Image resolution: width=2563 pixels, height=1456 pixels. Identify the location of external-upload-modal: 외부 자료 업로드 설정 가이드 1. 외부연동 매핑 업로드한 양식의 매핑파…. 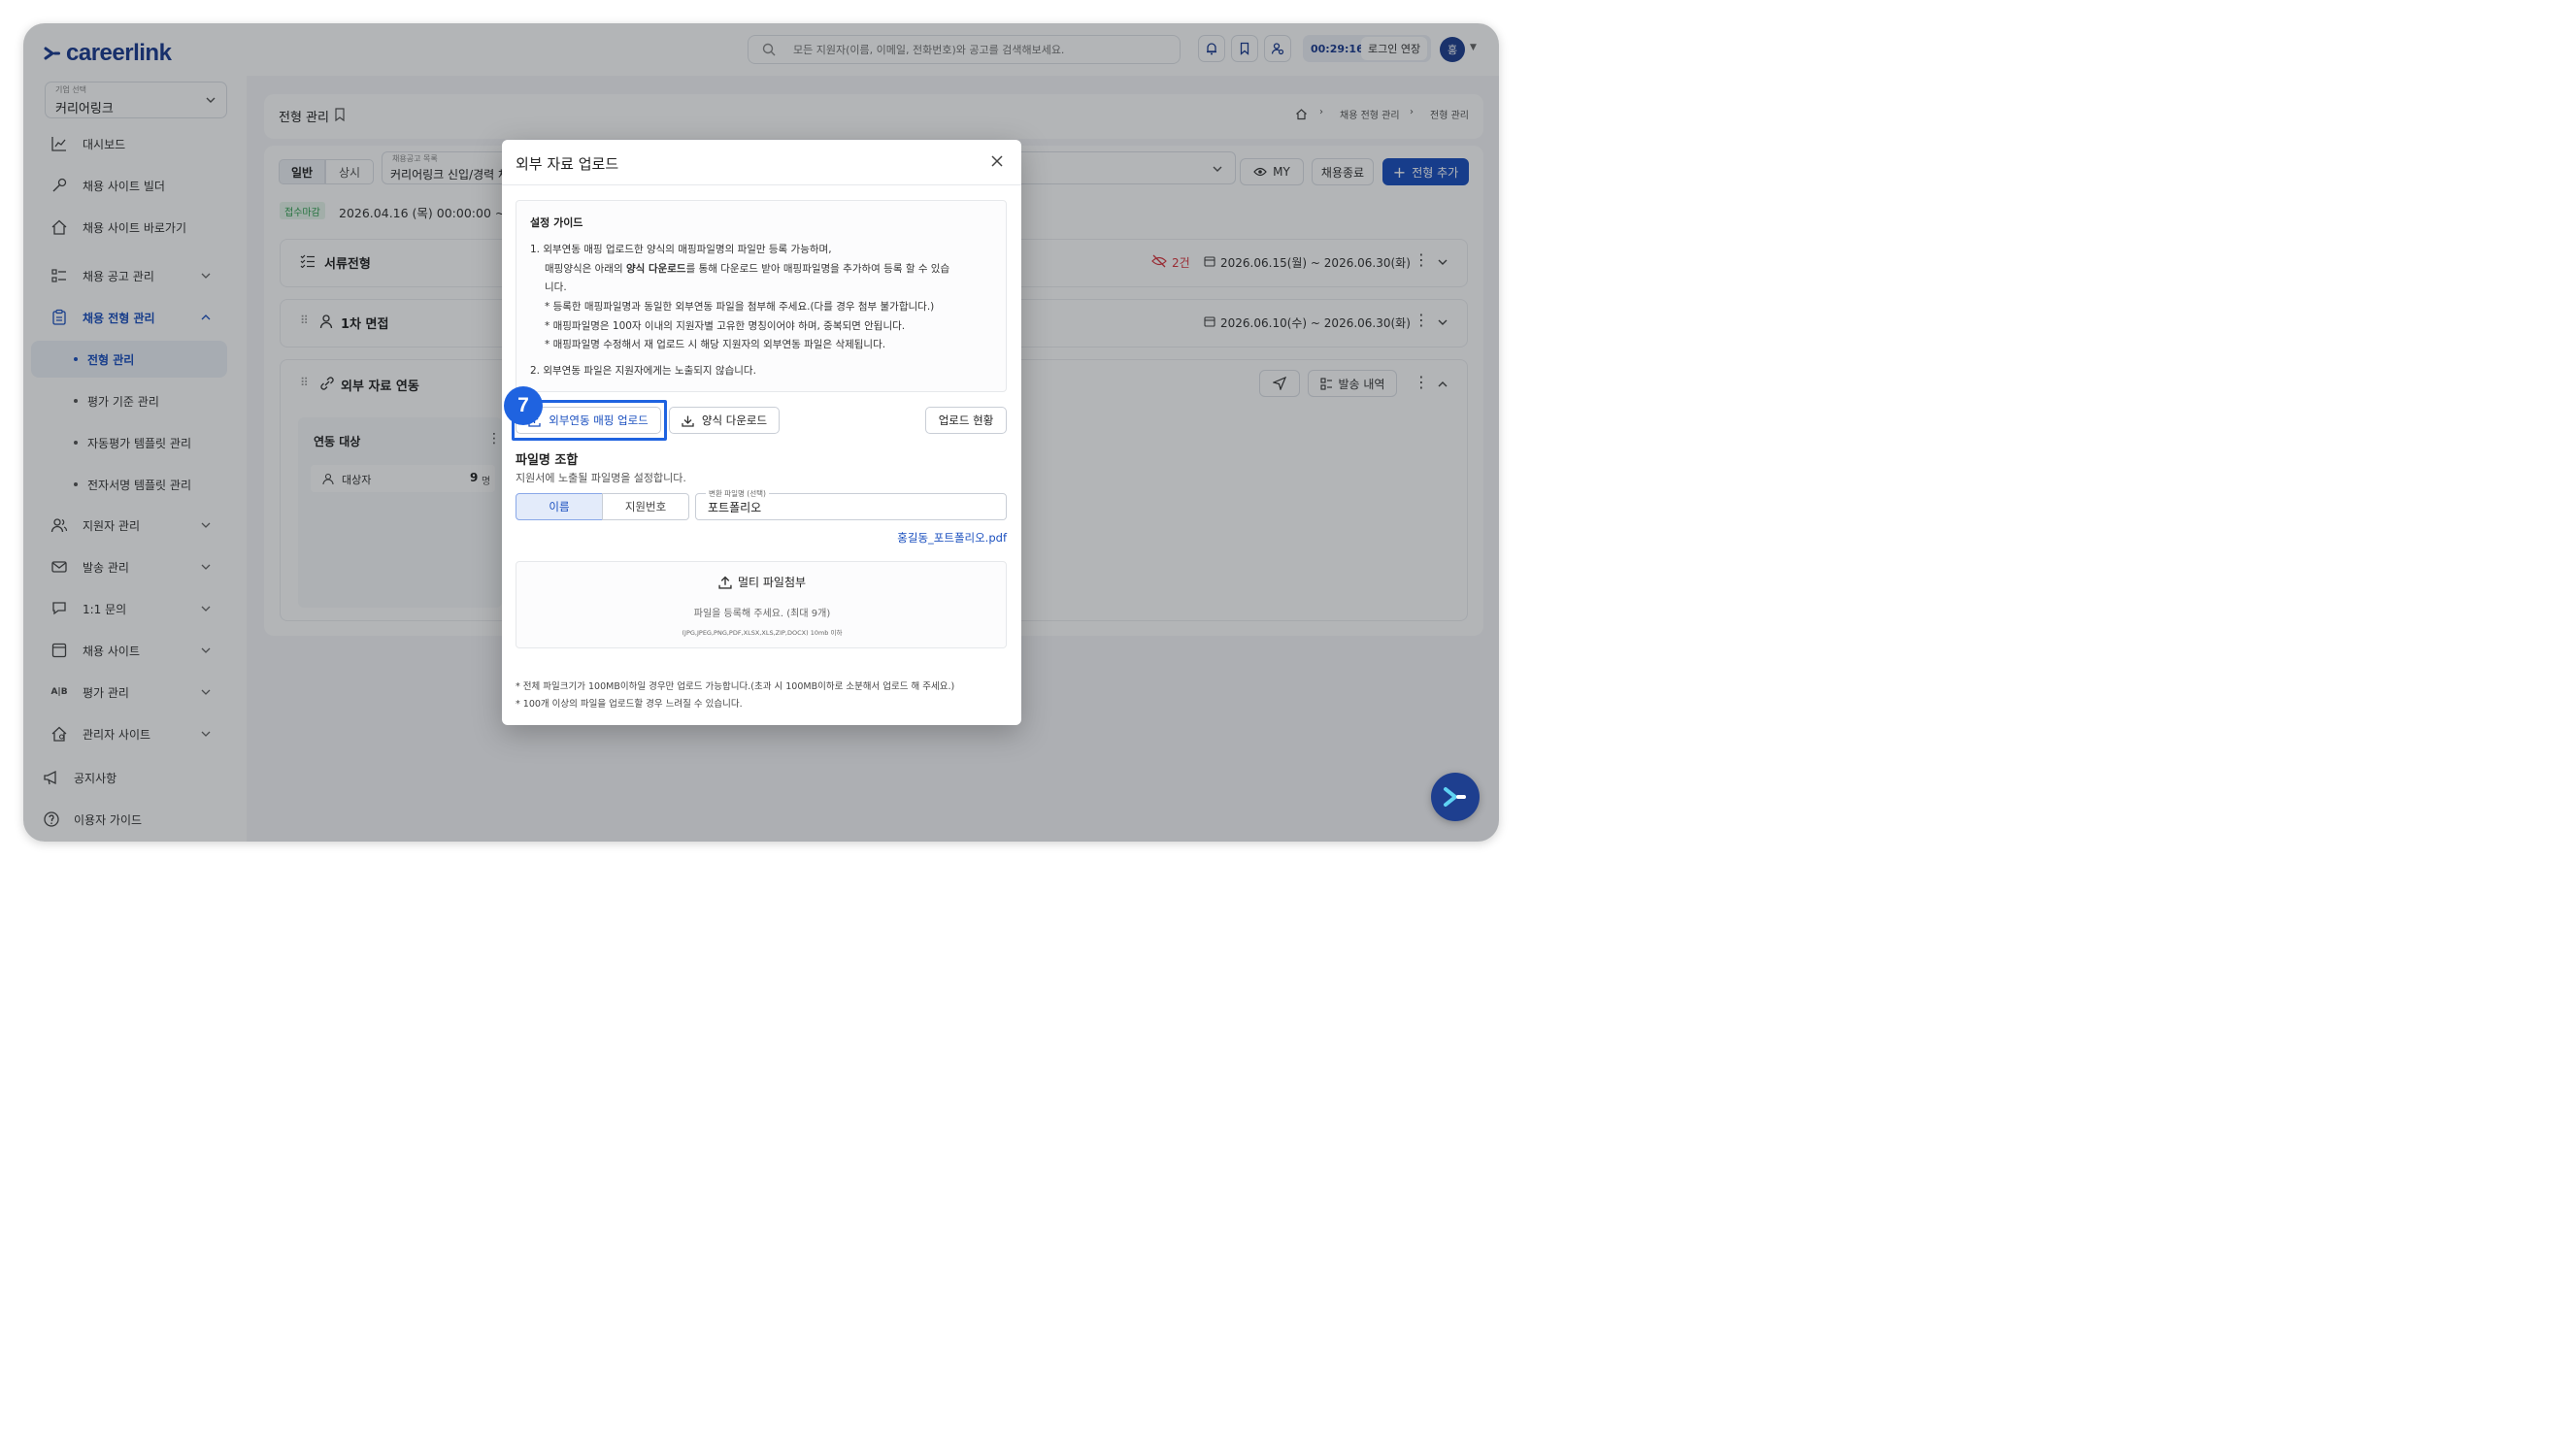
(761, 432).